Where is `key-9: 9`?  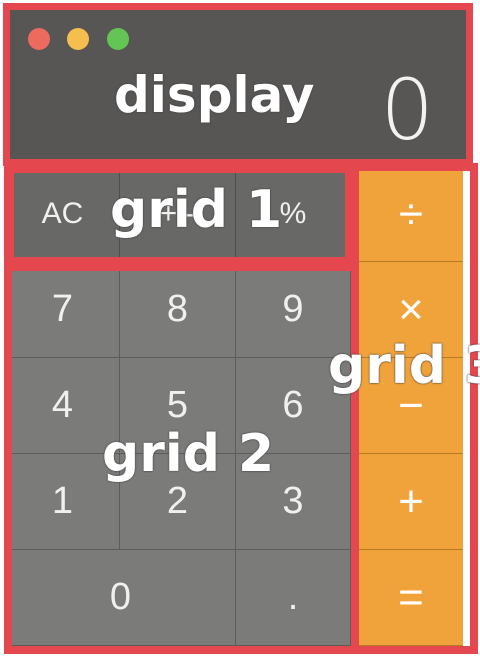 key-9: 9 is located at coordinates (293, 310).